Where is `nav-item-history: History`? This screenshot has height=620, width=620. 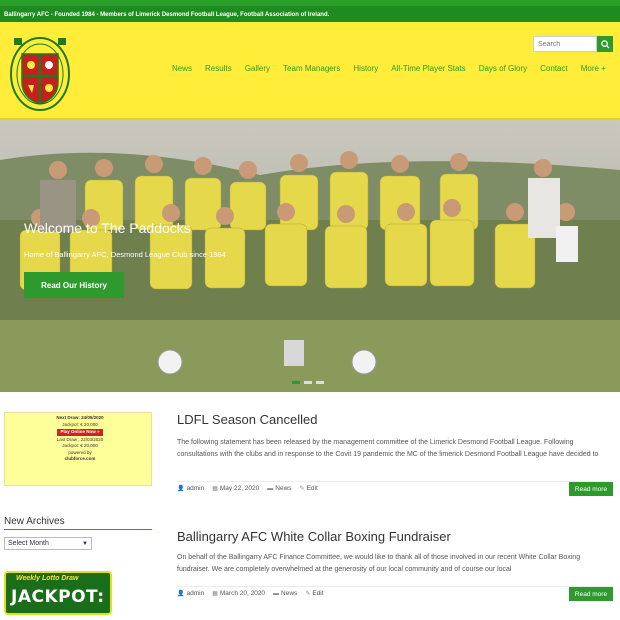 nav-item-history: History is located at coordinates (365, 68).